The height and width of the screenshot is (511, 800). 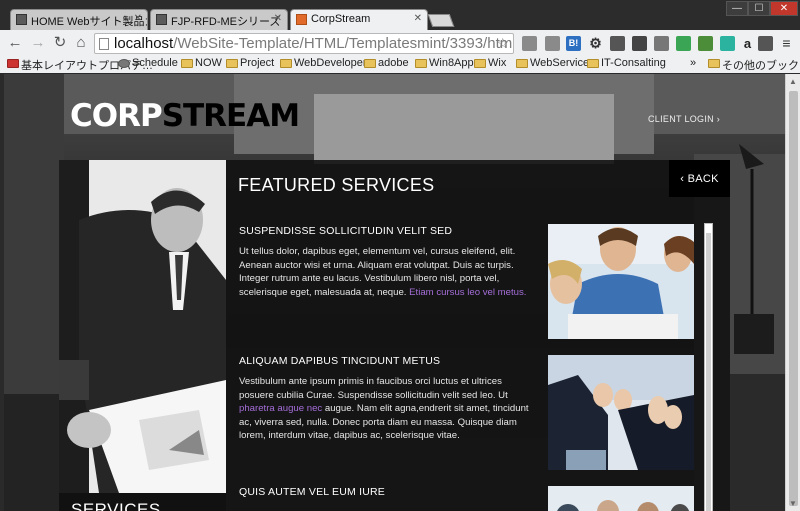 I want to click on bookmark-label: Schedule, so click(x=155, y=63).